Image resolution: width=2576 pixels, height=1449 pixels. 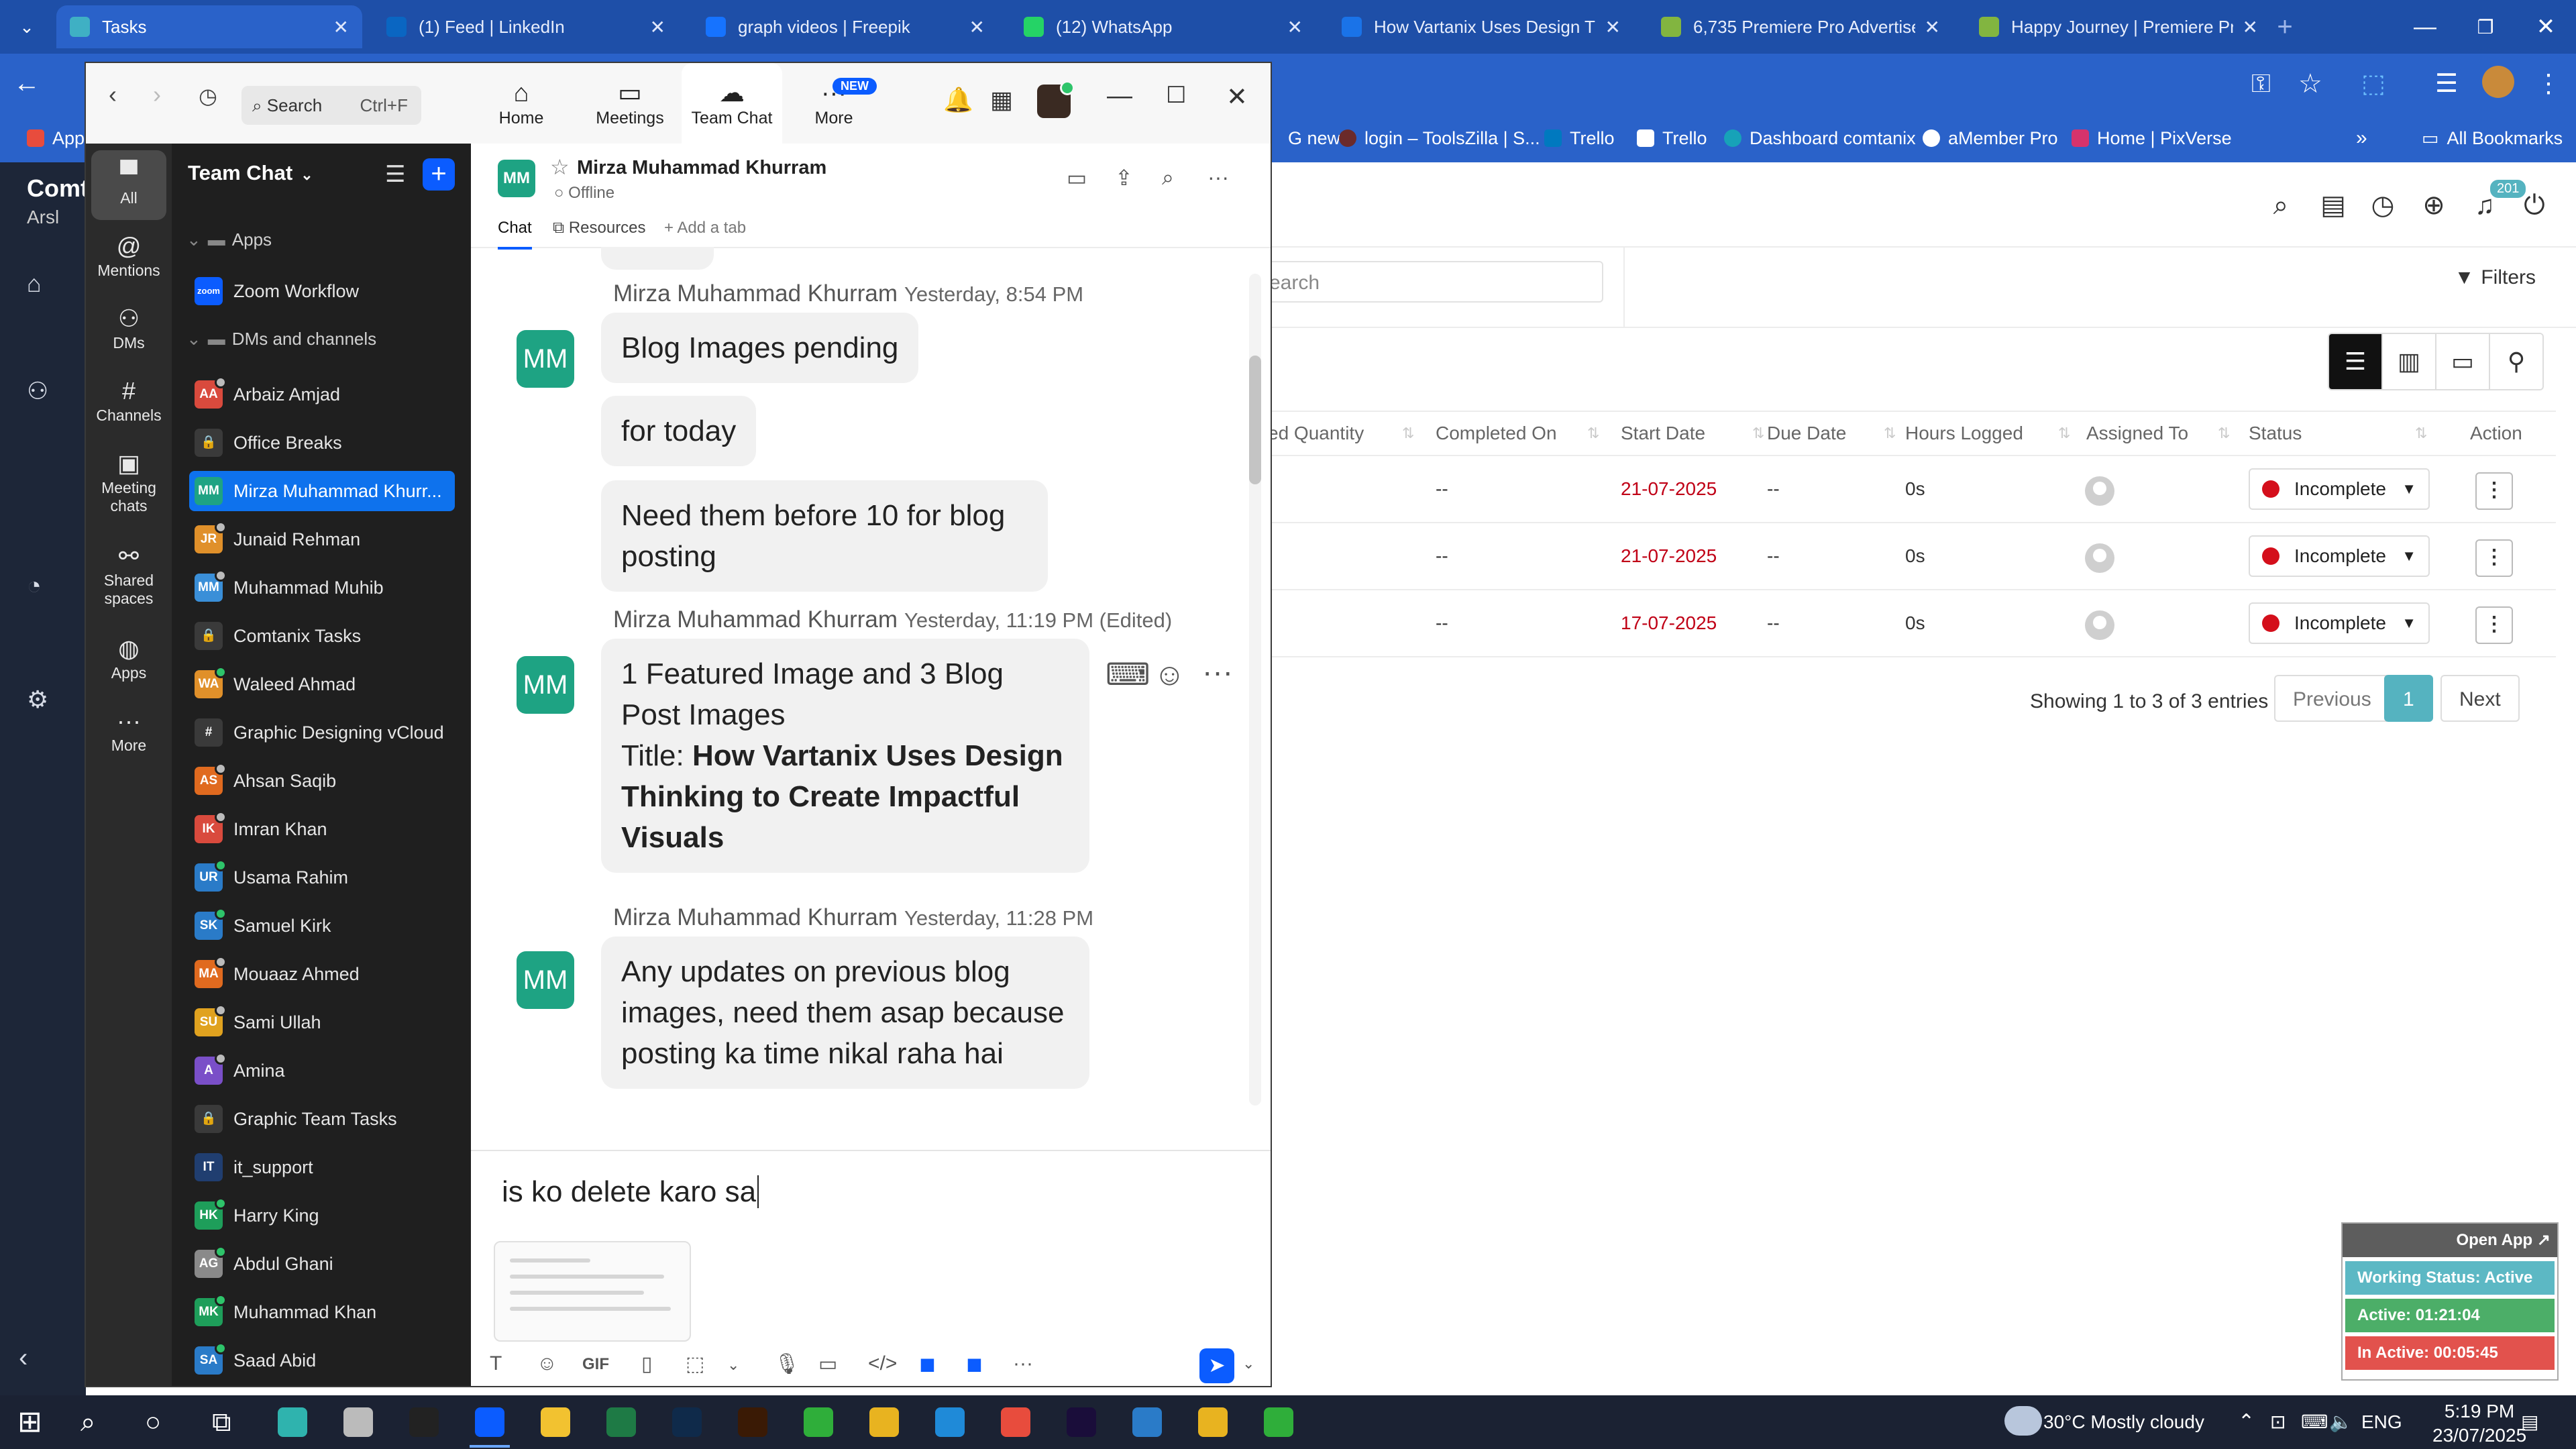 What do you see at coordinates (496, 1363) in the screenshot?
I see `format-text-icon: T` at bounding box center [496, 1363].